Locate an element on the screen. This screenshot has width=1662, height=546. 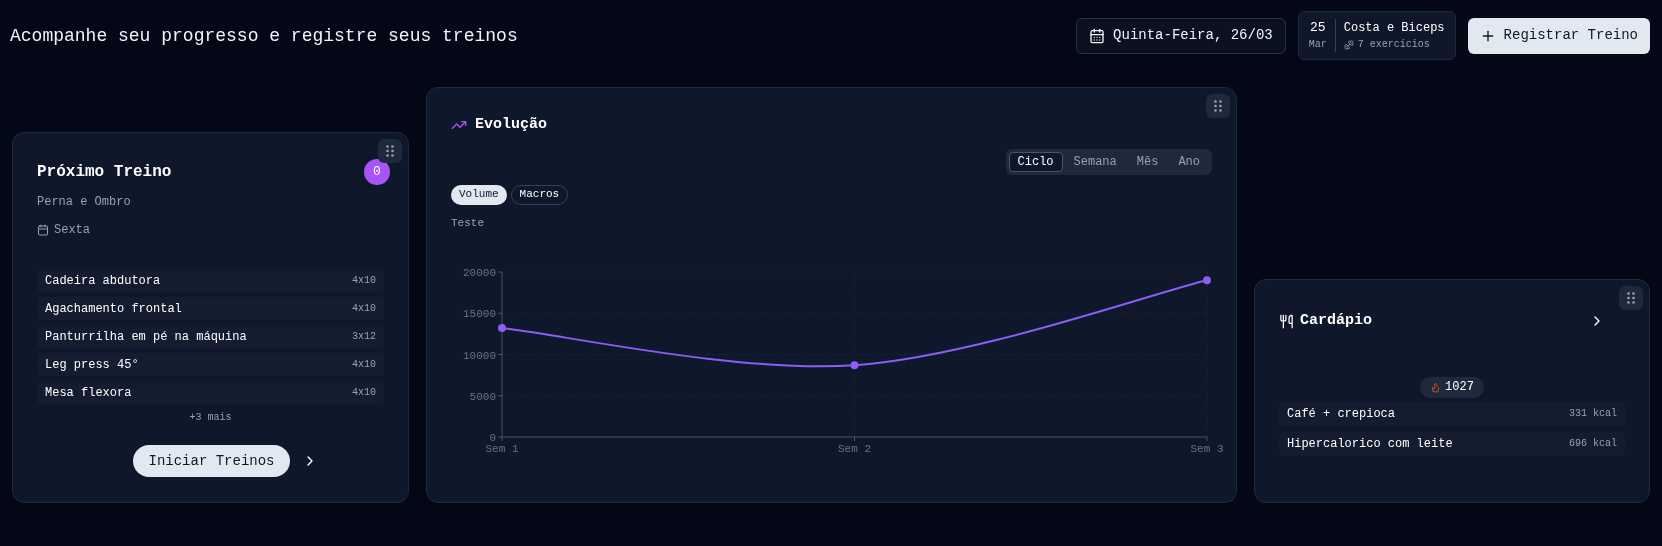
utensils-icon is located at coordinates (1286, 321).